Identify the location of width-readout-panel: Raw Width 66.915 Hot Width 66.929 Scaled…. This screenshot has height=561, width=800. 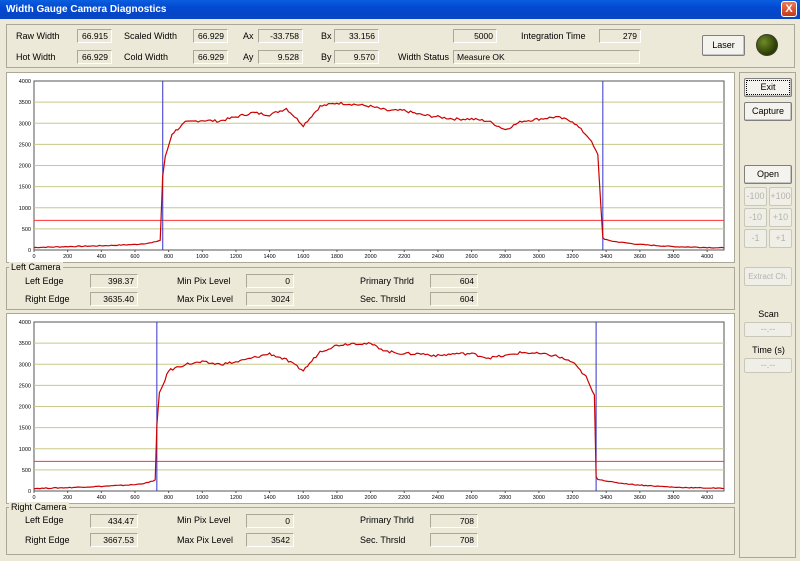
(400, 46).